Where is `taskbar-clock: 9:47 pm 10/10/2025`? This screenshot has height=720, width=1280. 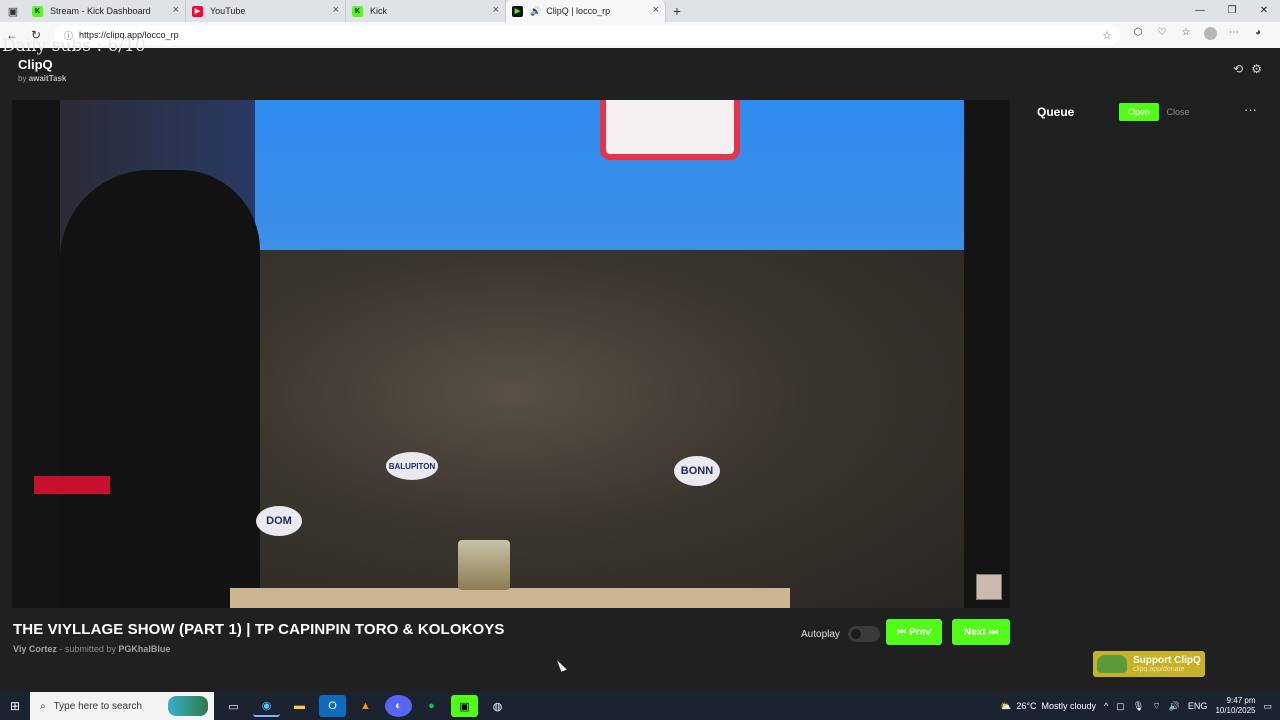 taskbar-clock: 9:47 pm 10/10/2025 is located at coordinates (1235, 706).